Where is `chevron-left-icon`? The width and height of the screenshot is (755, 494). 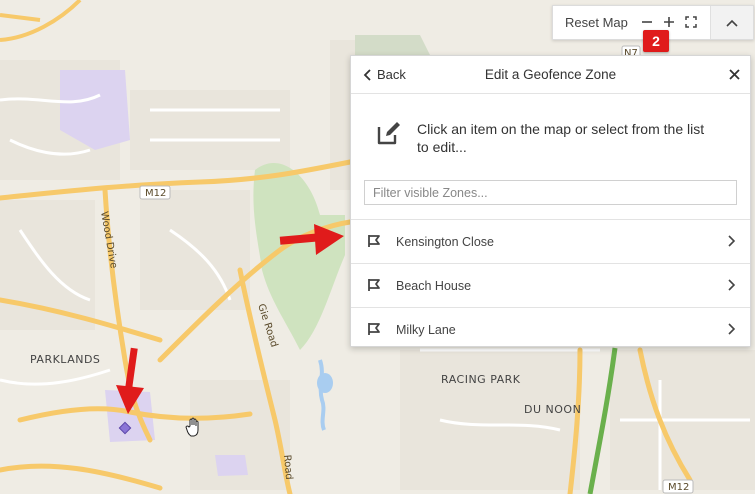
chevron-left-icon is located at coordinates (367, 74).